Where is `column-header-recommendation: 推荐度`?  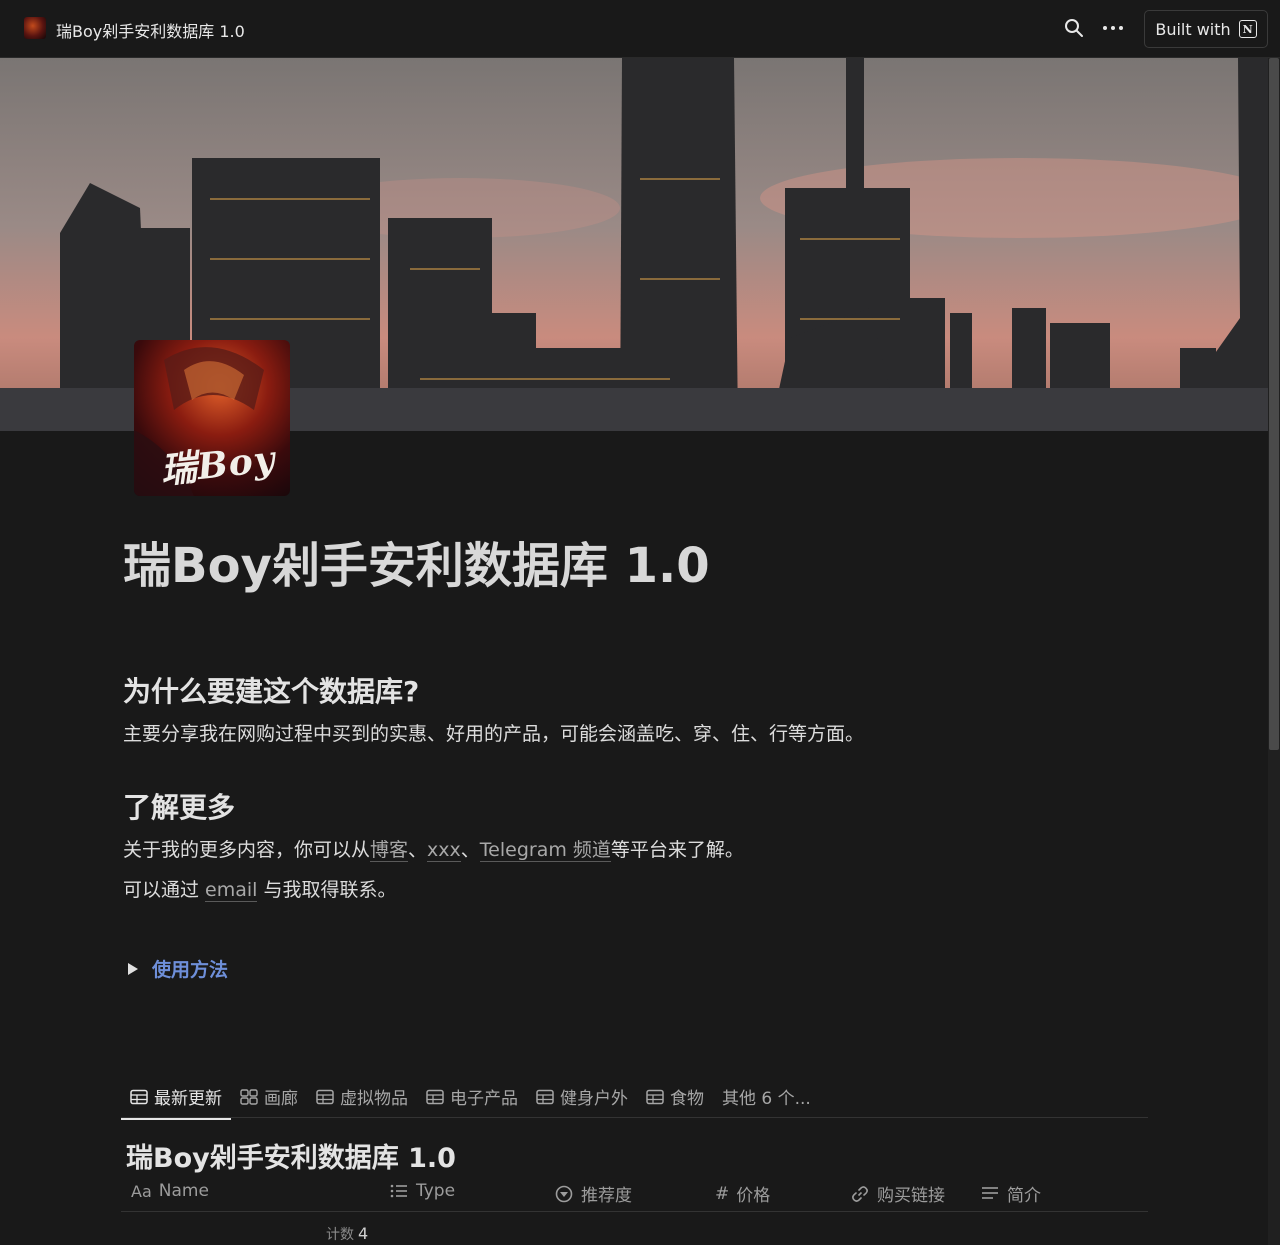
column-header-recommendation: 推荐度 is located at coordinates (593, 1193).